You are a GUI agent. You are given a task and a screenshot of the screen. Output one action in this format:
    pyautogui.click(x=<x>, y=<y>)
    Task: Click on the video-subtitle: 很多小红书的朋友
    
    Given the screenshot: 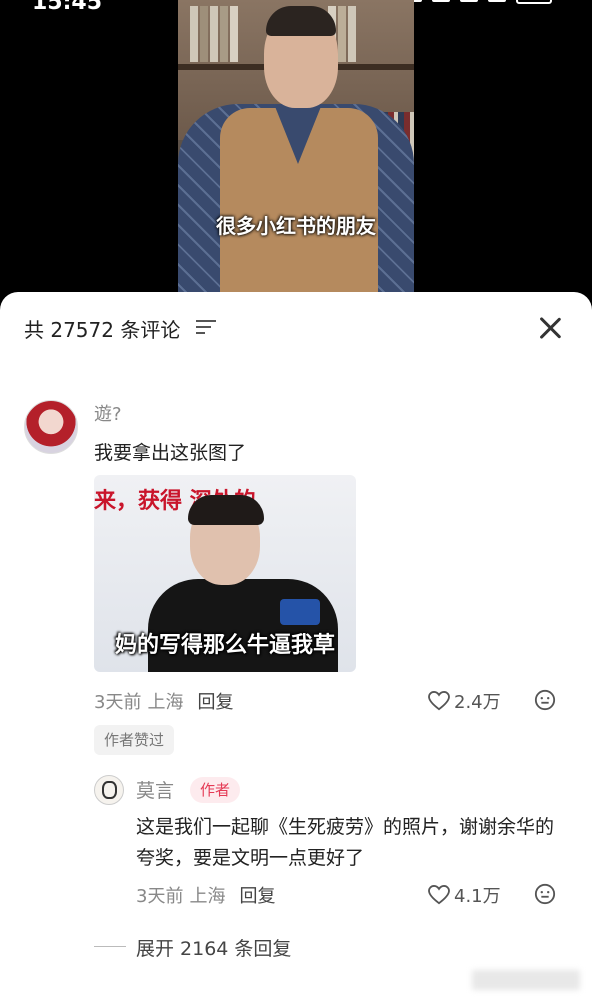 What is the action you would take?
    pyautogui.click(x=296, y=226)
    